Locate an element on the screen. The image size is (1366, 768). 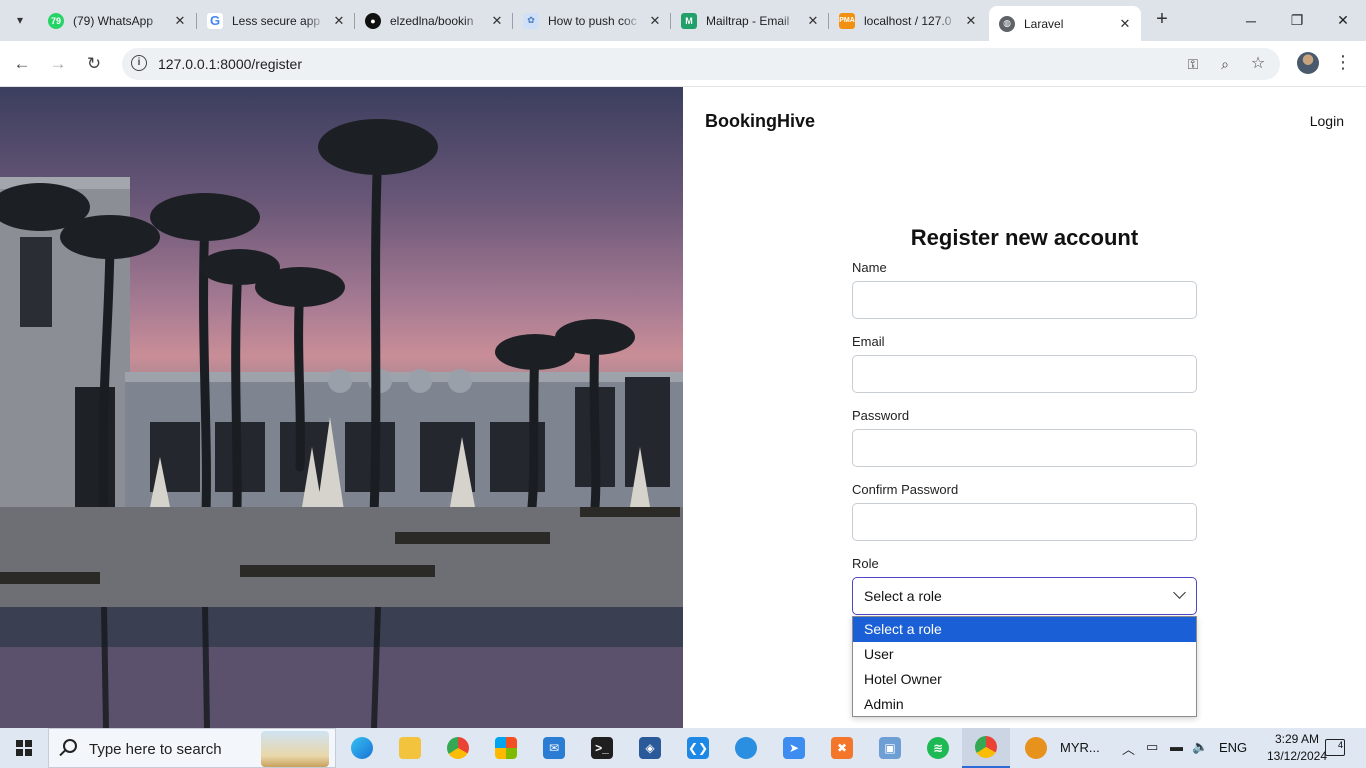
language-indicator: ENG is located at coordinates (1233, 747).